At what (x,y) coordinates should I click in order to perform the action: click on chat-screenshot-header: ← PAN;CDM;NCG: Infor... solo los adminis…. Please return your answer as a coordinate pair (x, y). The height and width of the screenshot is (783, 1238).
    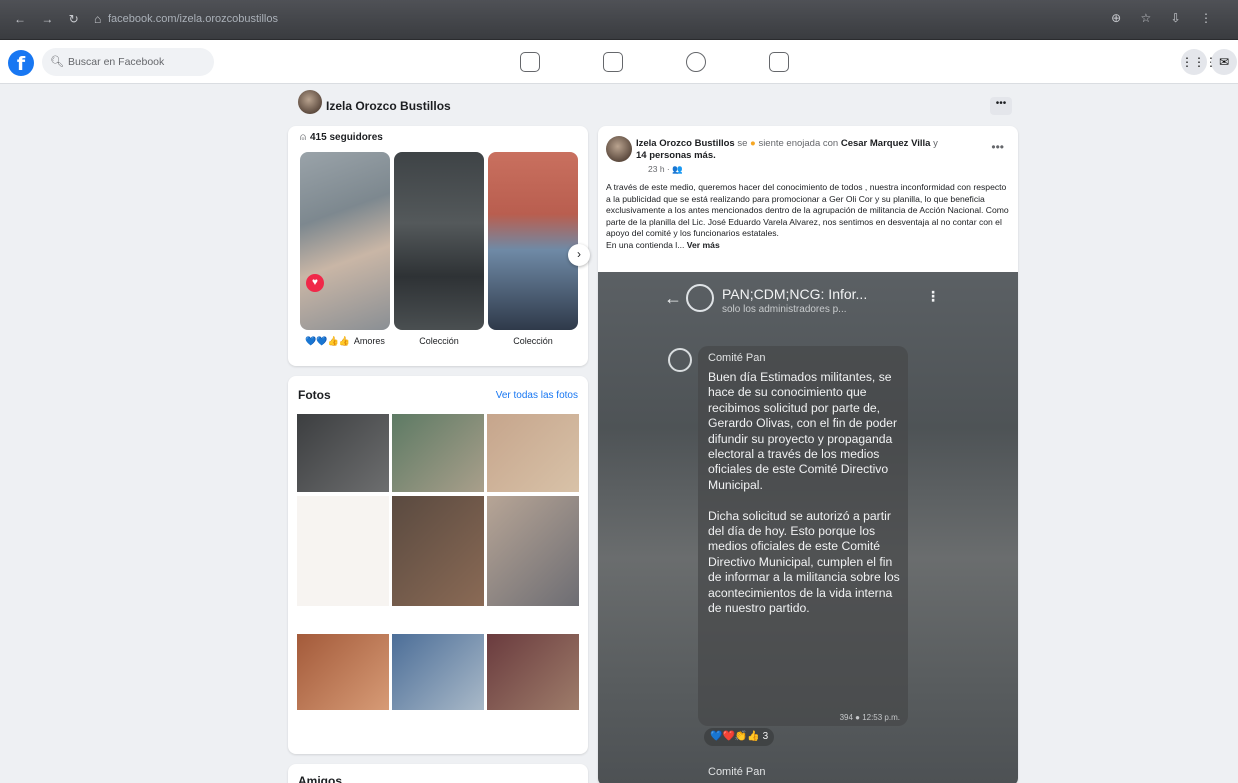
    Looking at the image, I should click on (805, 302).